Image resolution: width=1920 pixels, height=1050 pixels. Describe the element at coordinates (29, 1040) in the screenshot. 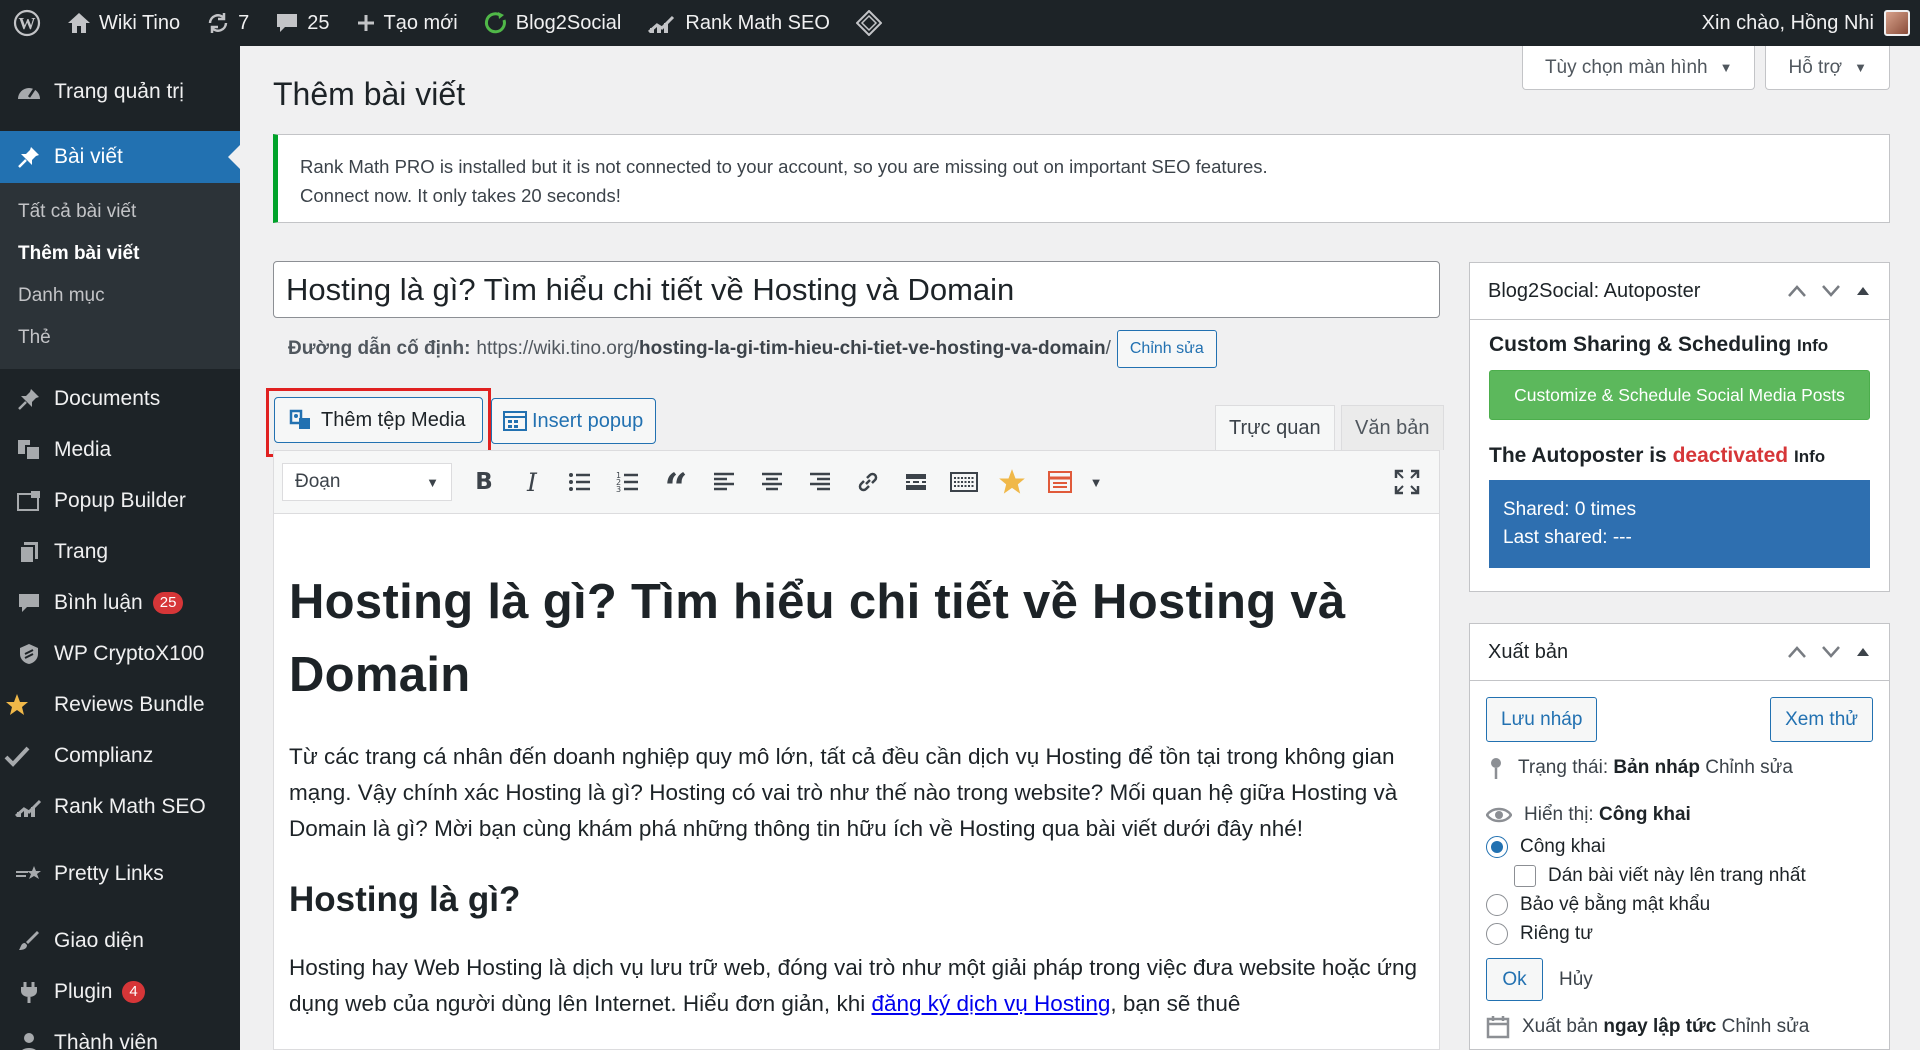

I see `user-icon` at that location.